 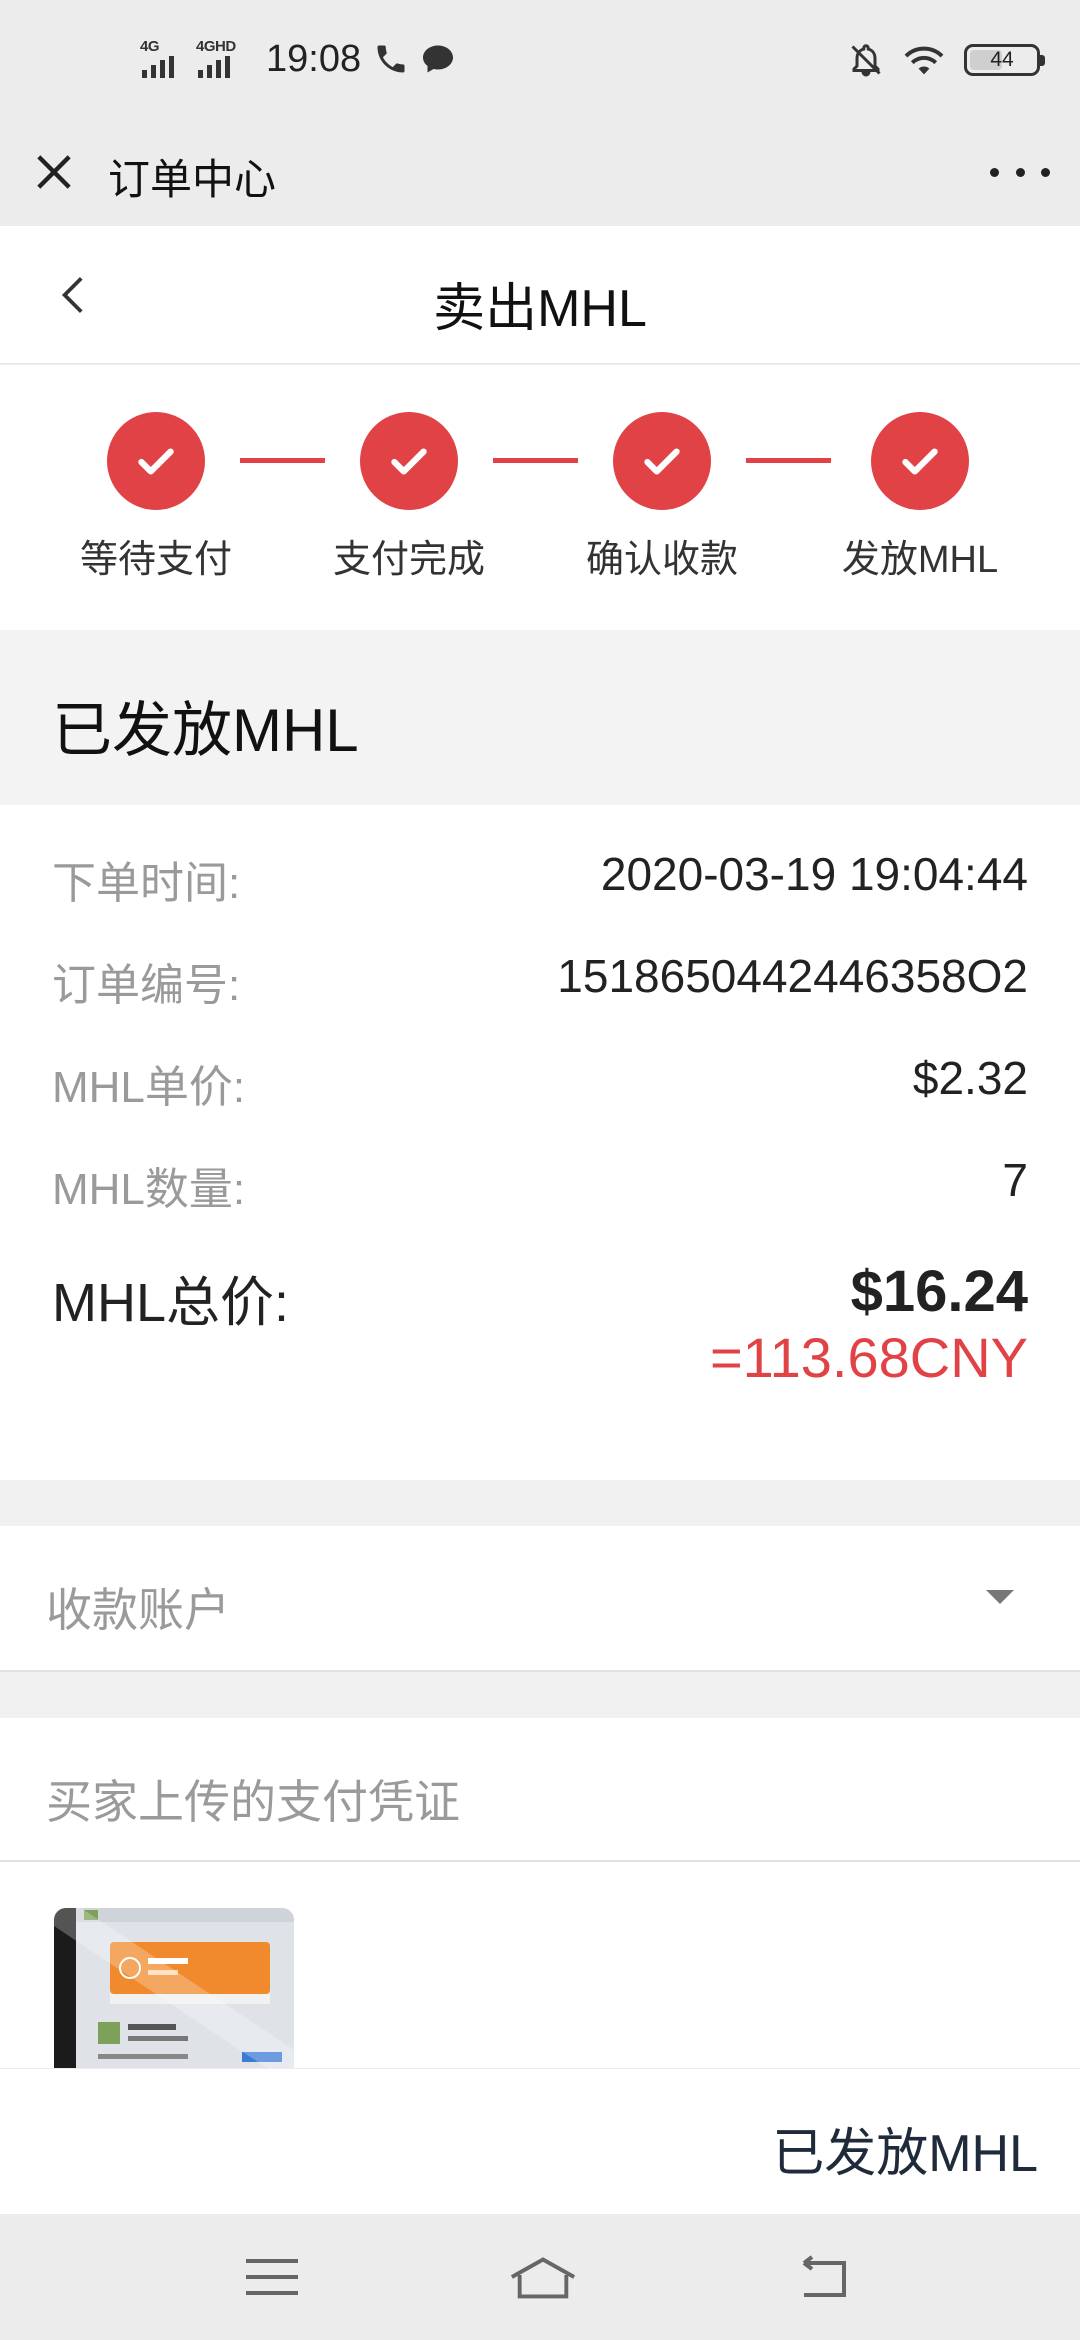 What do you see at coordinates (171, 1303) in the screenshot?
I see `total-label: MHL总价:` at bounding box center [171, 1303].